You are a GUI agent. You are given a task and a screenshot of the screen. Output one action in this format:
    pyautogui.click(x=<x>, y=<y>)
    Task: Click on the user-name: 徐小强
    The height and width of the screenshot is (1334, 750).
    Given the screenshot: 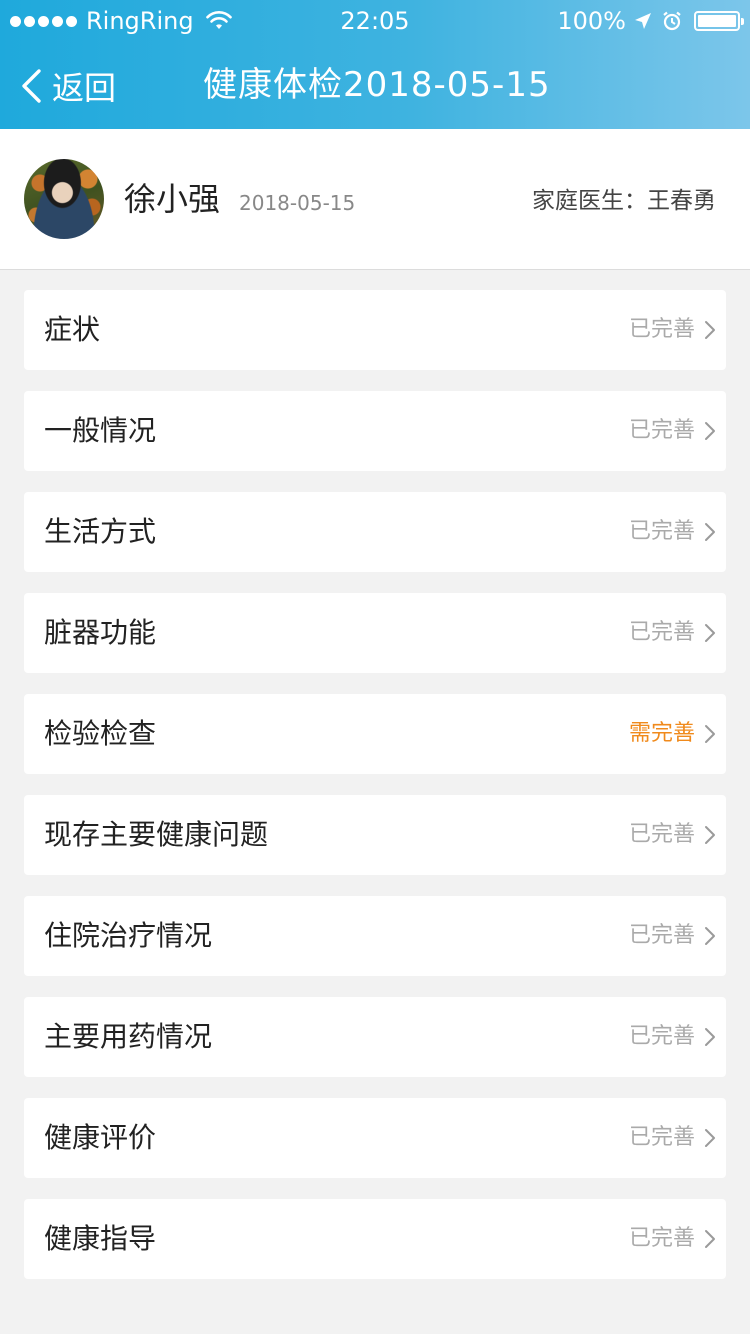 What is the action you would take?
    pyautogui.click(x=172, y=199)
    